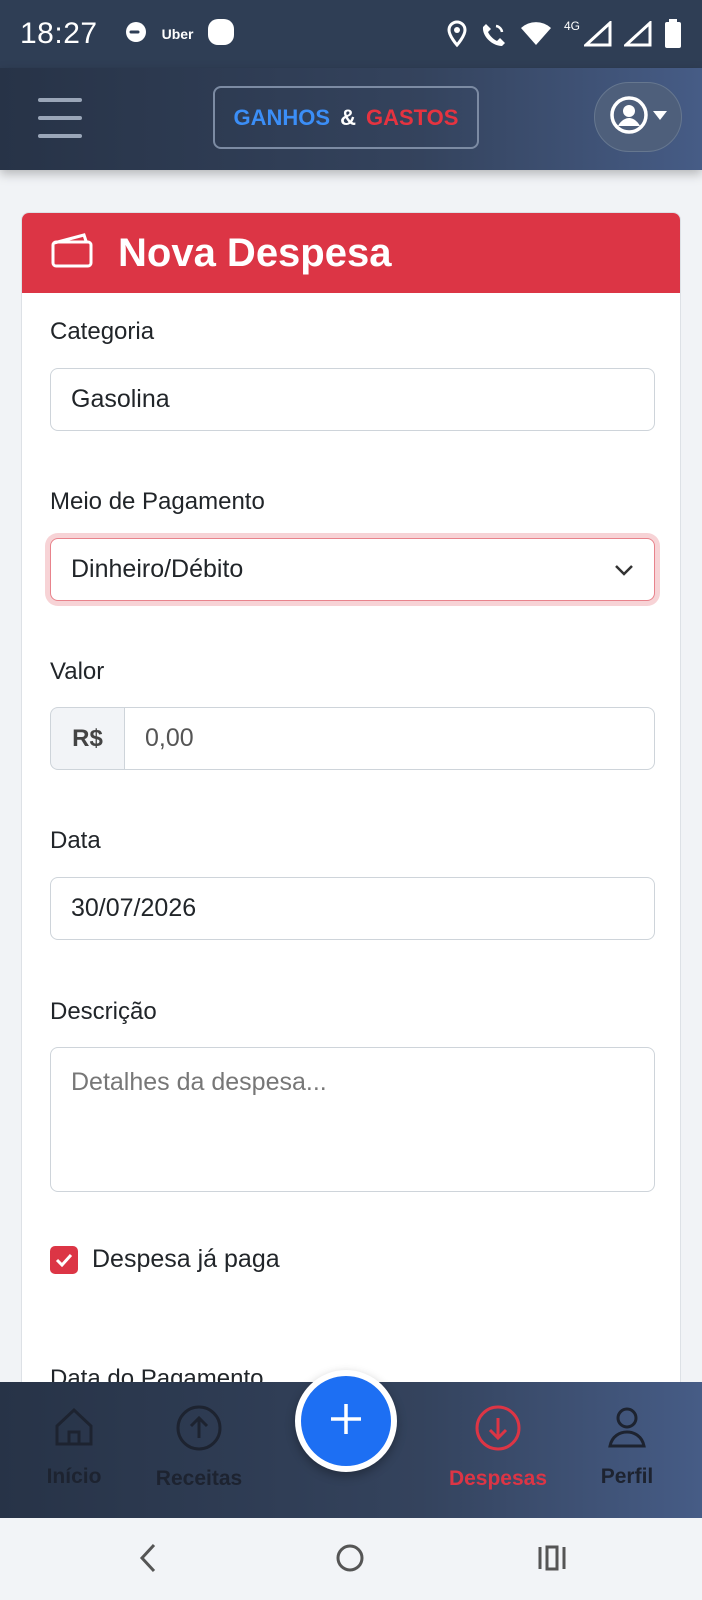  I want to click on nav-perfil: Perfil, so click(627, 1446).